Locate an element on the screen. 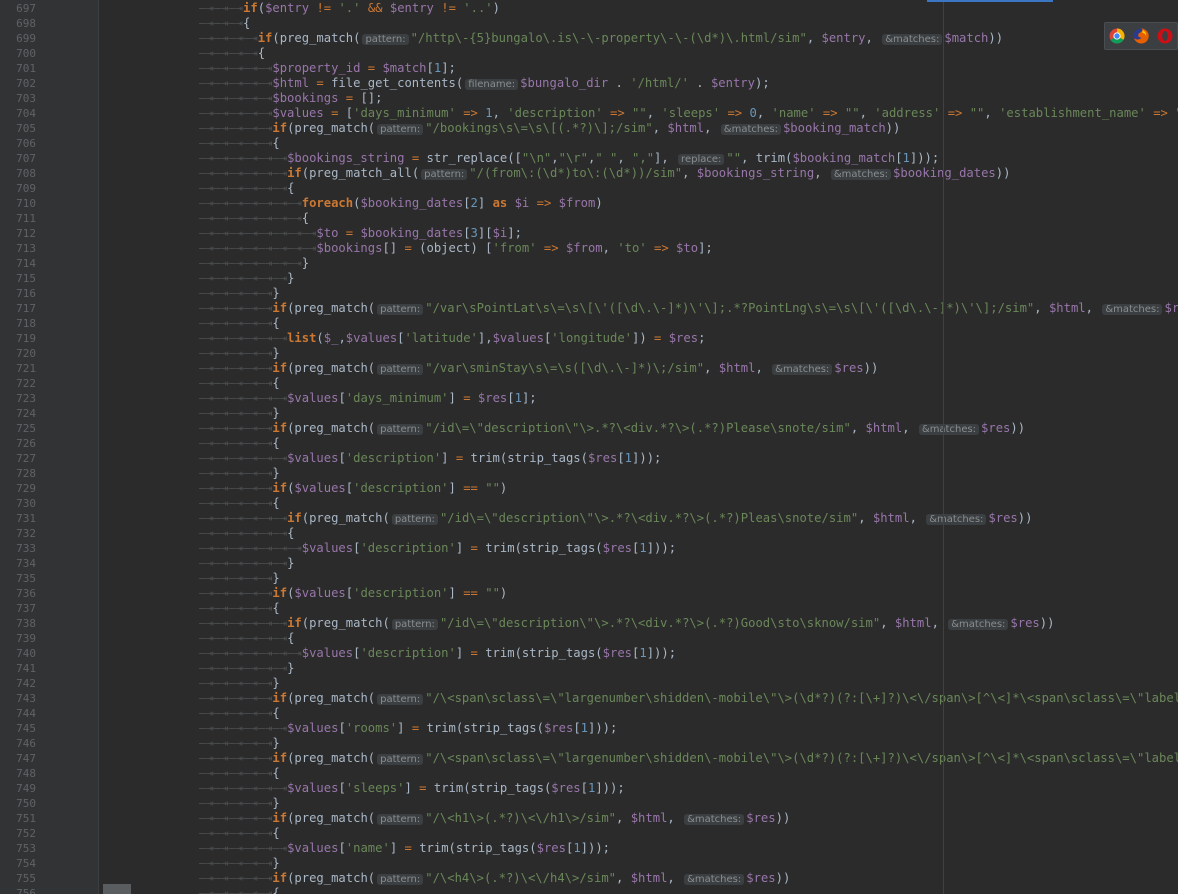 The height and width of the screenshot is (894, 1178). line-number: 754 is located at coordinates (18, 863).